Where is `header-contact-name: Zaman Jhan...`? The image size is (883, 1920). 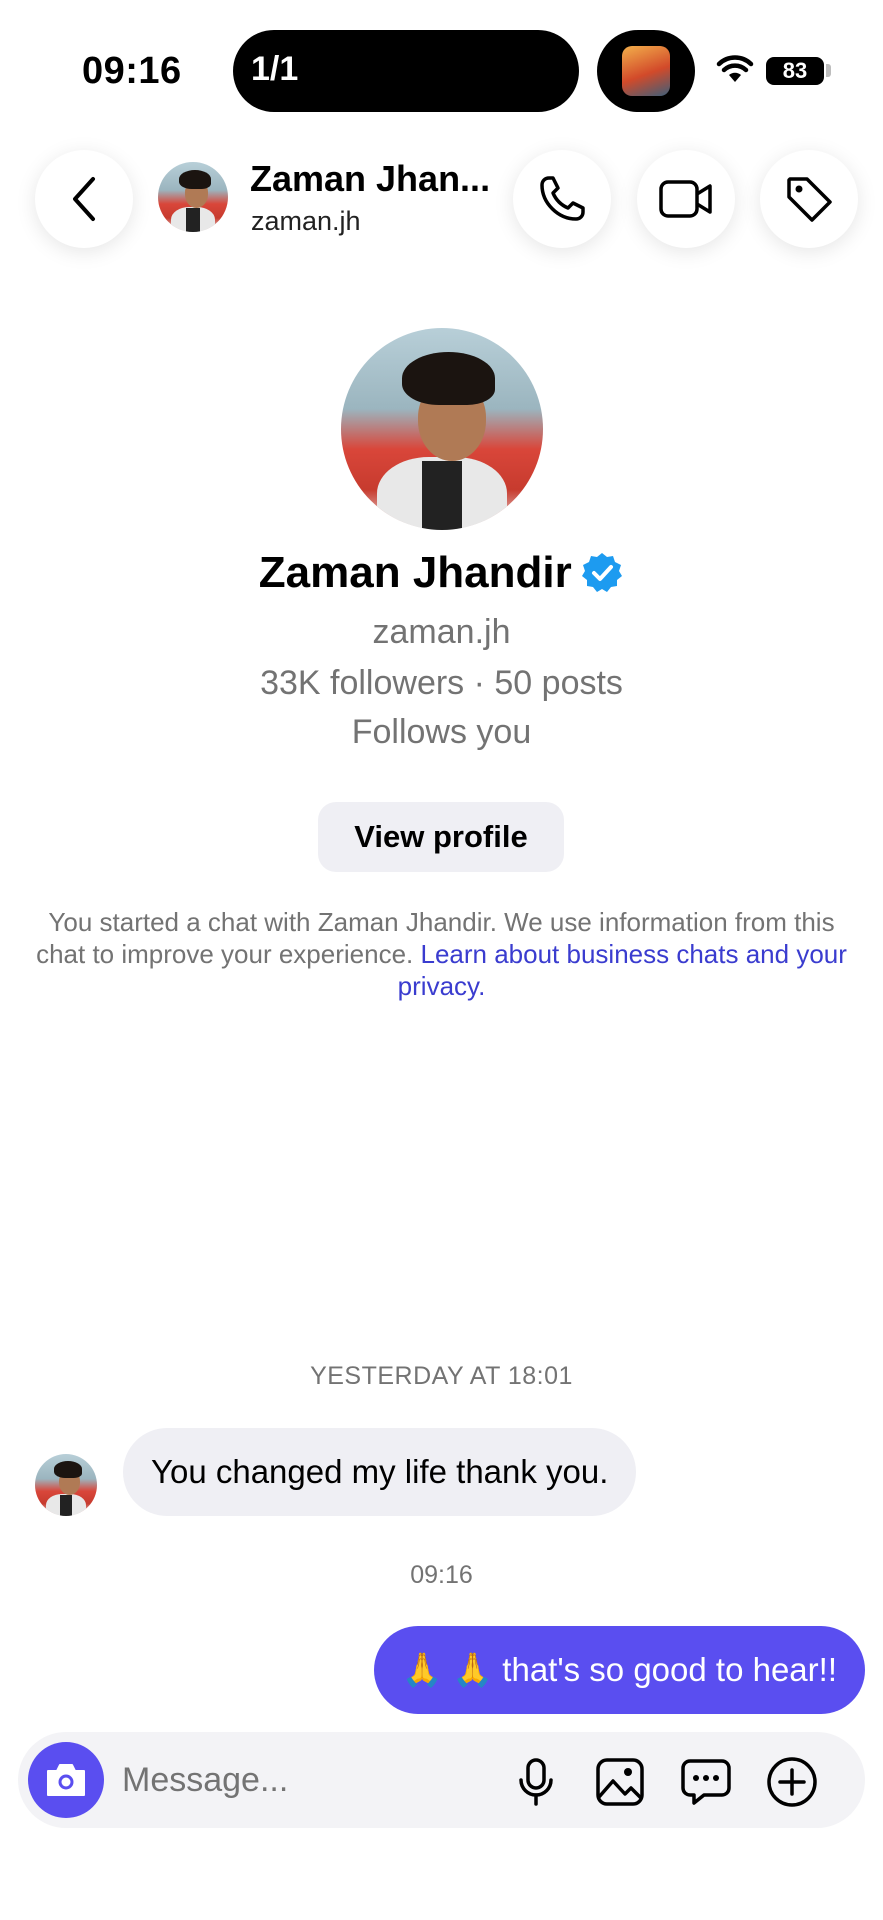
header-contact-name: Zaman Jhan... is located at coordinates (370, 179).